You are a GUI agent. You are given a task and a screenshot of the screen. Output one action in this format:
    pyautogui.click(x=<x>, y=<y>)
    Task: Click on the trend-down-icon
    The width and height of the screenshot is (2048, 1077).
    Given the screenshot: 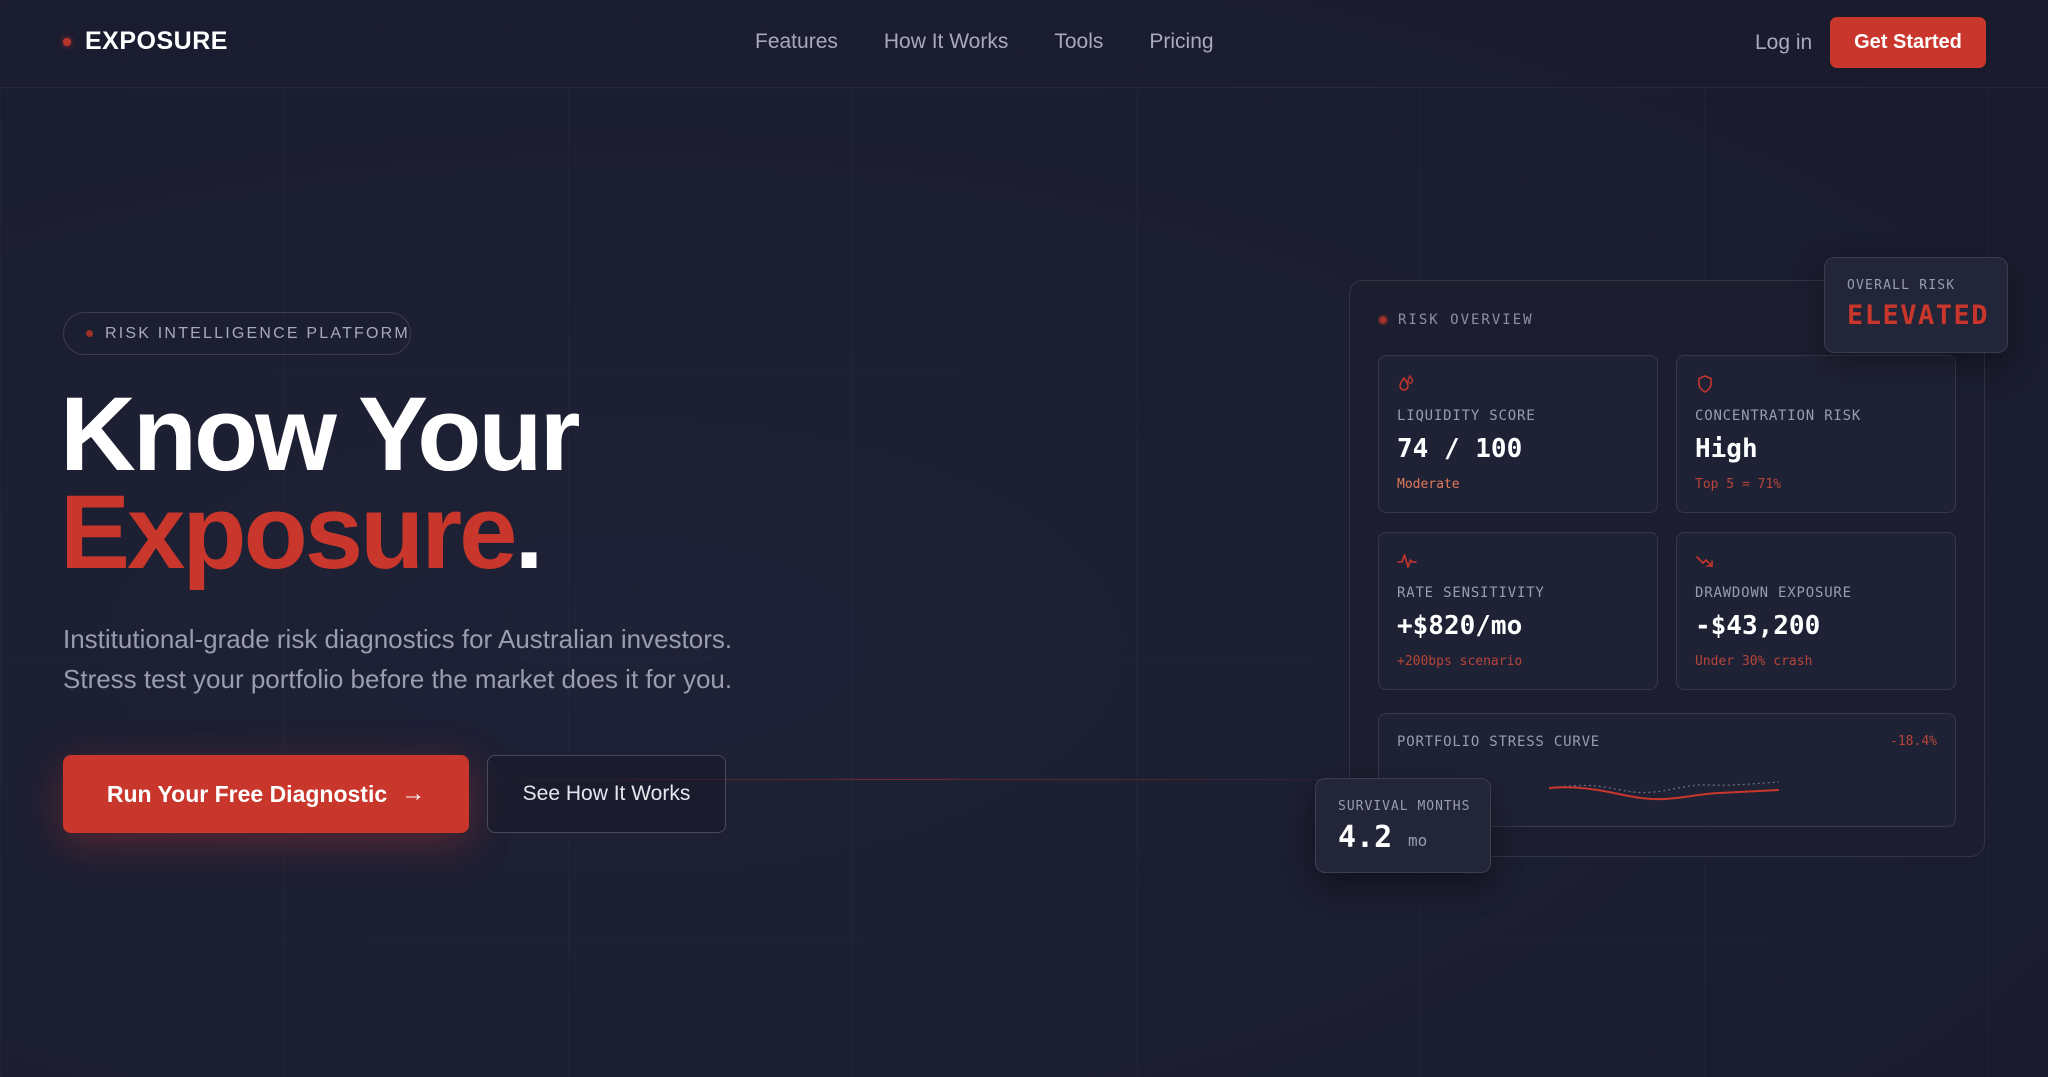 What is the action you would take?
    pyautogui.click(x=1704, y=561)
    